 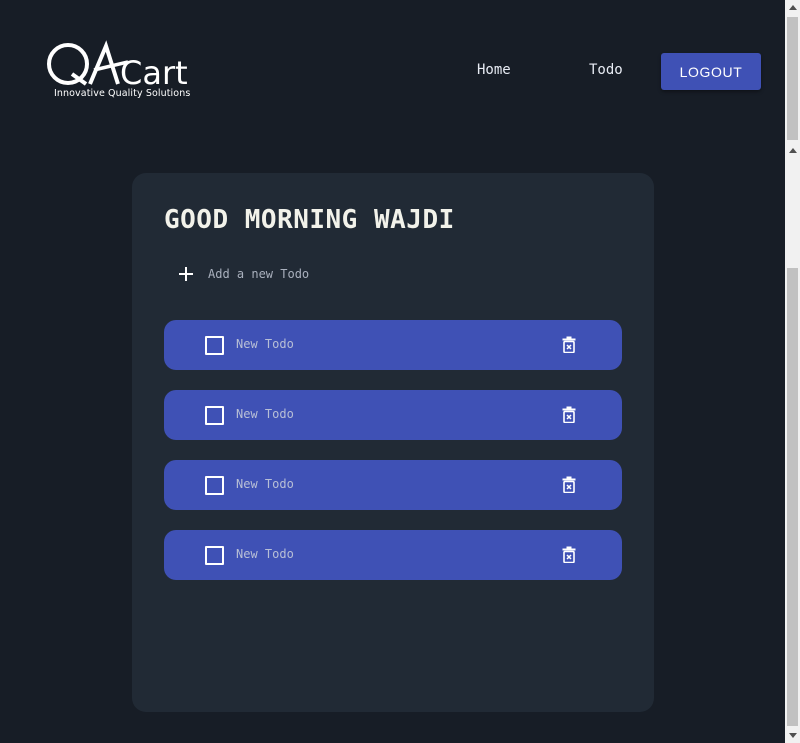 What do you see at coordinates (711, 71) in the screenshot?
I see `logout-button: LOGOUT` at bounding box center [711, 71].